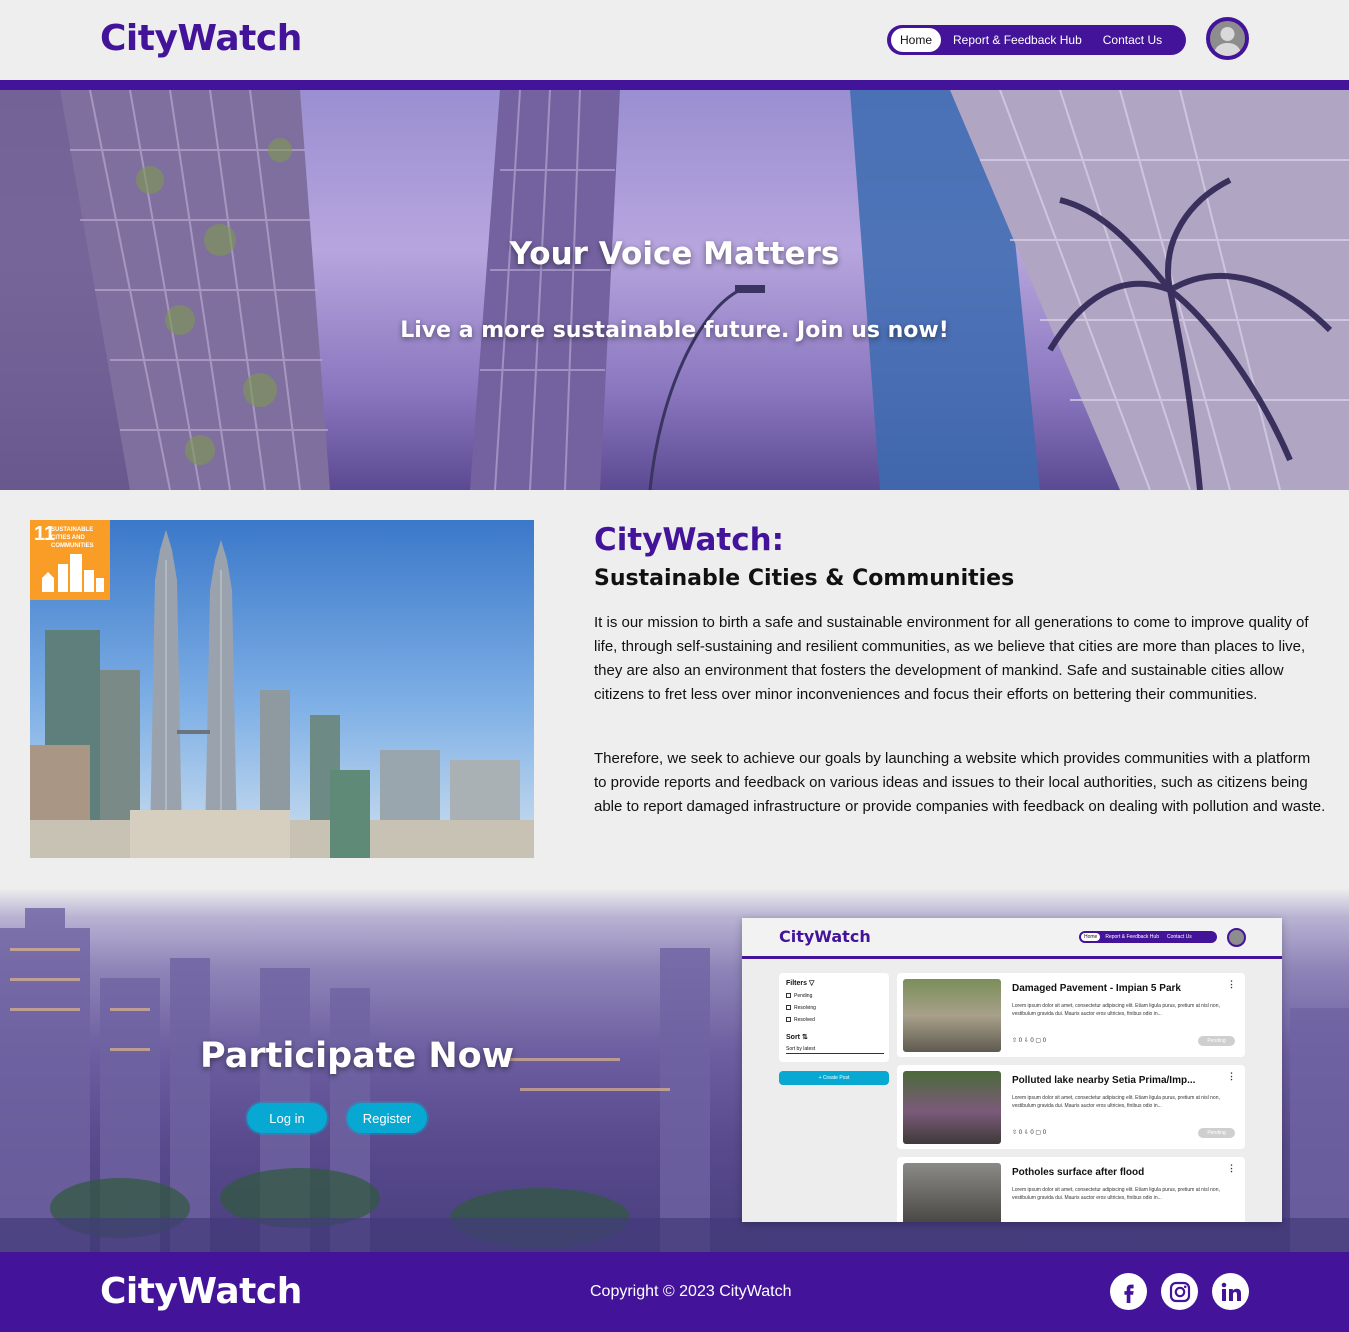  What do you see at coordinates (1179, 937) in the screenshot?
I see `preview-nav-contact: Contact Us` at bounding box center [1179, 937].